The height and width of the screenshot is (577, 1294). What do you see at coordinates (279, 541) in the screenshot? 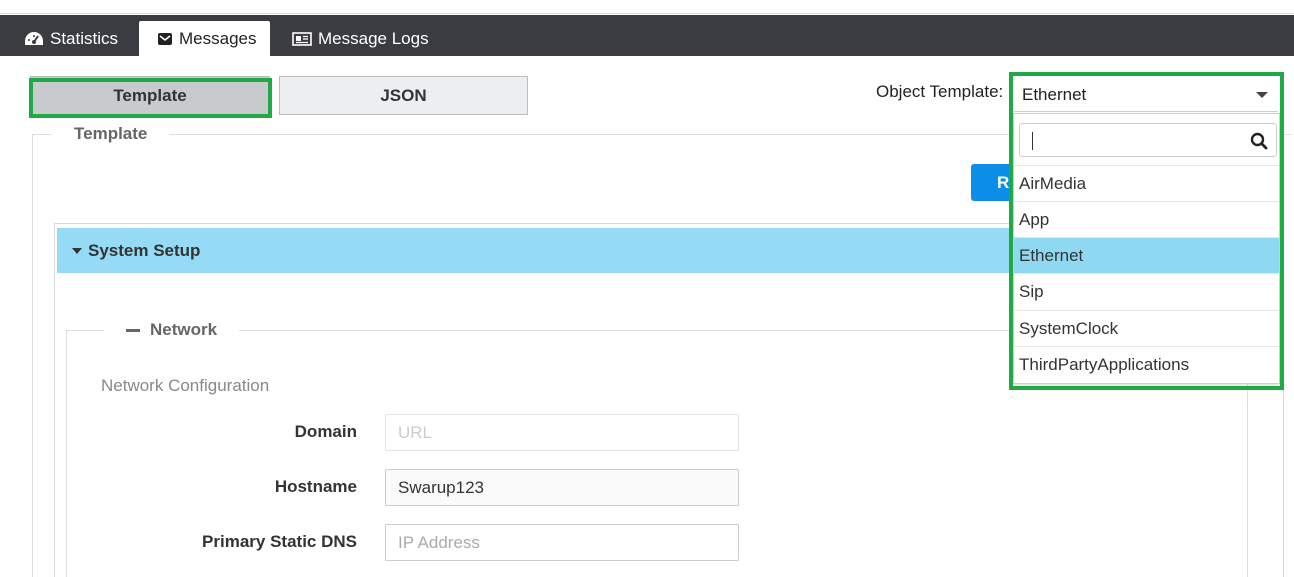
I see `primary-static-dns-label: Primary Static DNS` at bounding box center [279, 541].